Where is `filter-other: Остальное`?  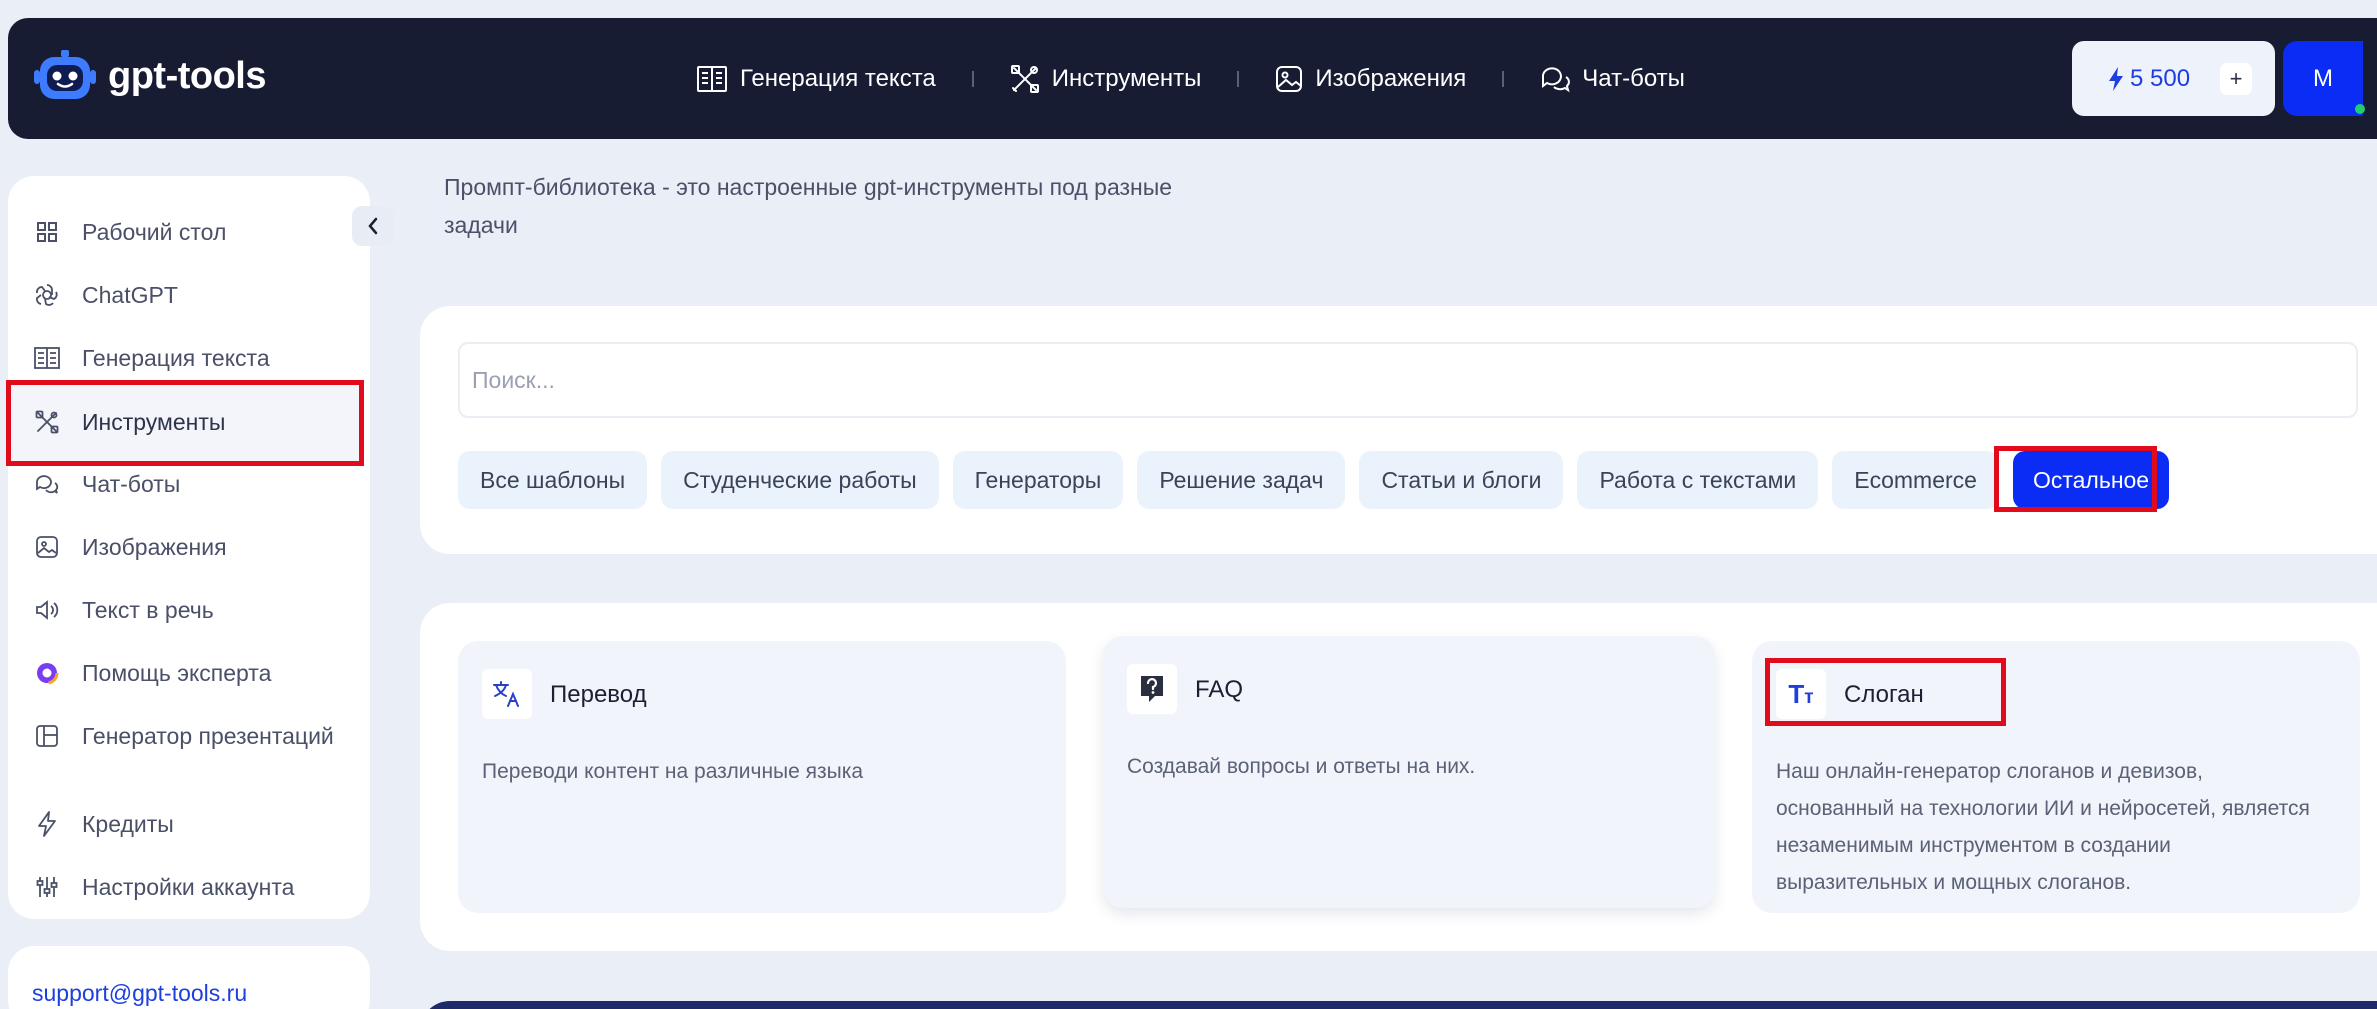 filter-other: Остальное is located at coordinates (2091, 480).